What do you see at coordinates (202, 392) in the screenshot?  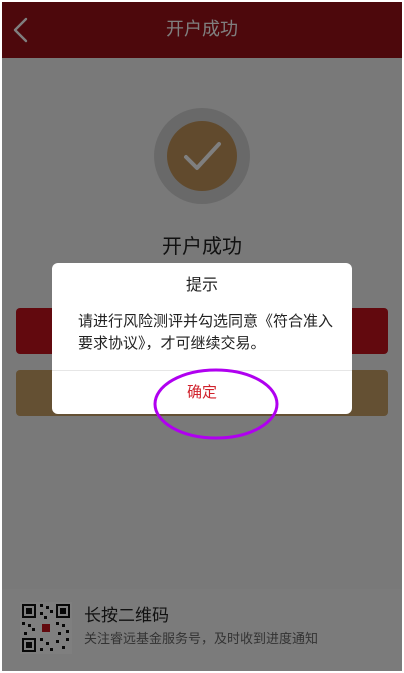 I see `confirm-button: 确定` at bounding box center [202, 392].